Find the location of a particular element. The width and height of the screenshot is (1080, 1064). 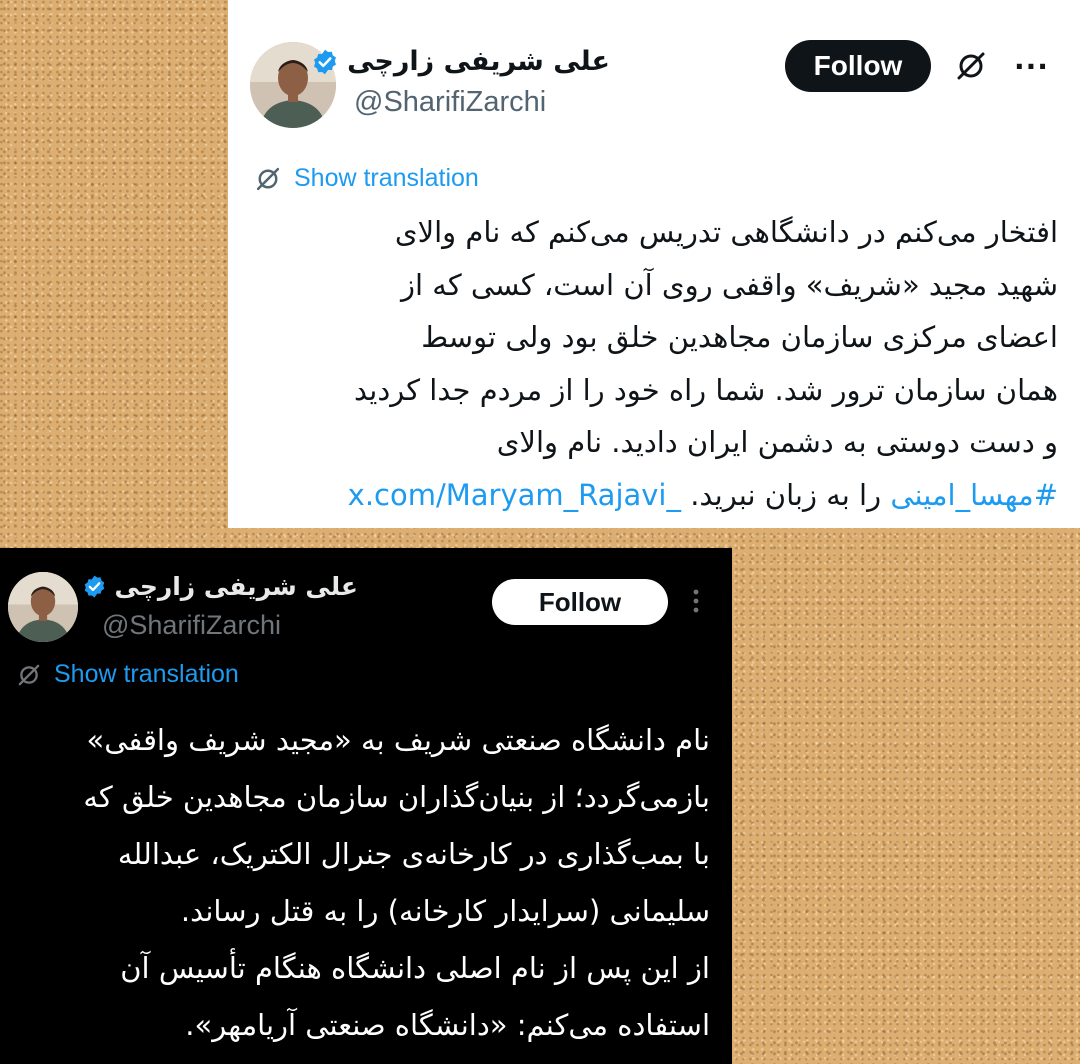

hashtag-link: #مهسا_امینی is located at coordinates (974, 495).